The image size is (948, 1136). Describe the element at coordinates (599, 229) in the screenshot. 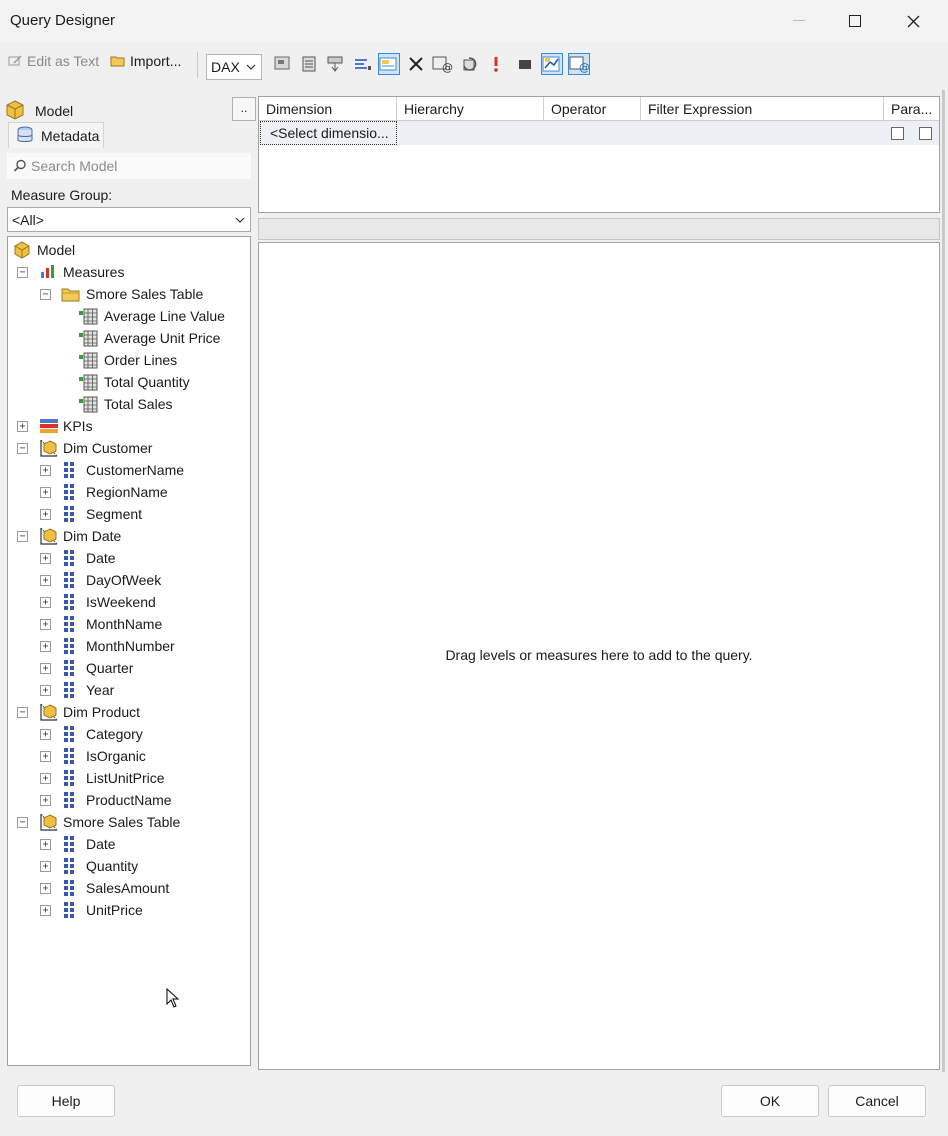

I see `pane-splitter` at that location.